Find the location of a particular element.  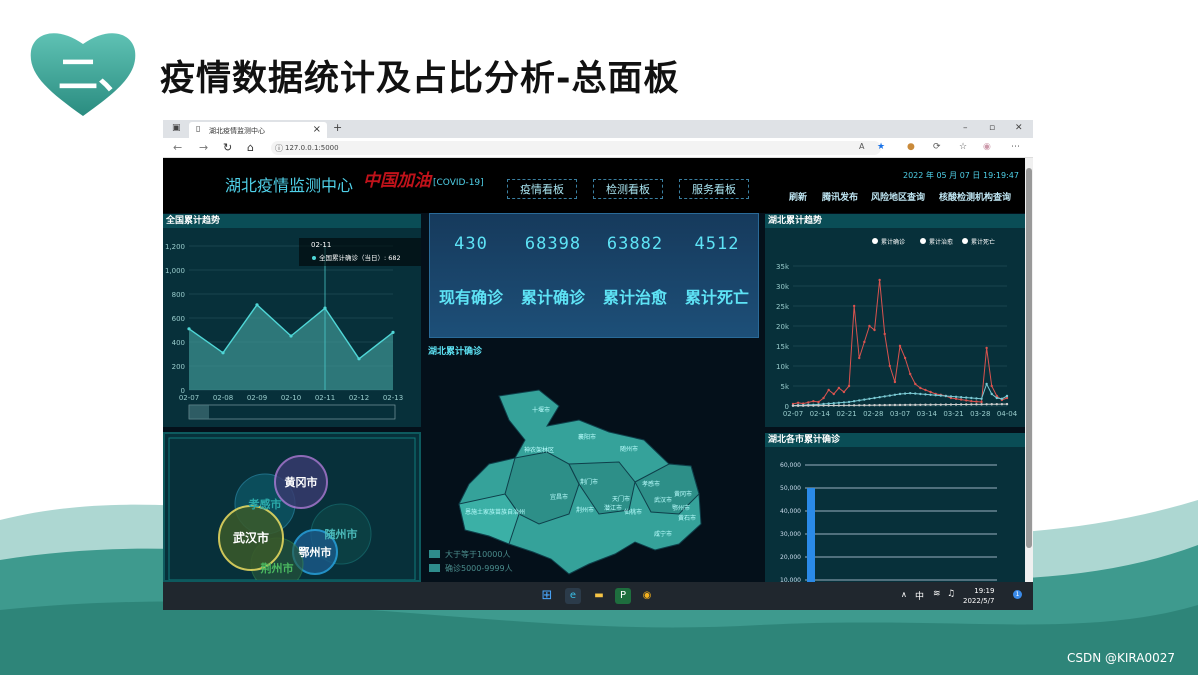

city-bar-chart: 10,00020,00030,00040,00050,00060,000 is located at coordinates (895, 507).